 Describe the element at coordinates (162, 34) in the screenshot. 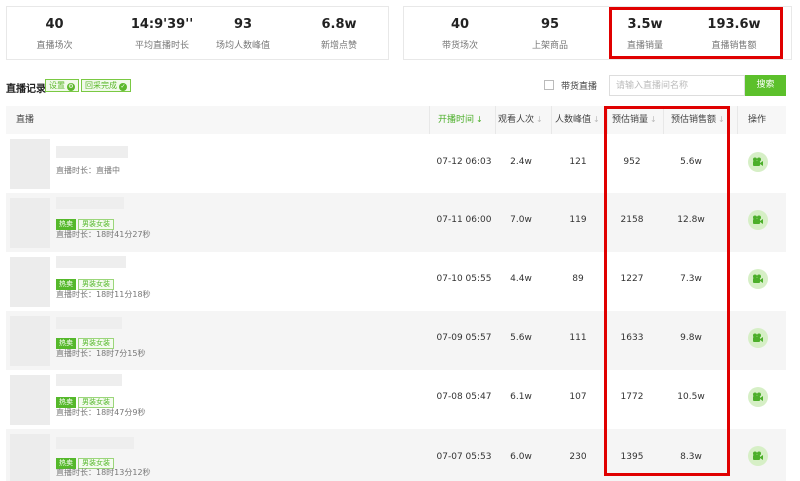

I see `stat-avg-duration: 14:9'39'' 平均直播时长` at that location.